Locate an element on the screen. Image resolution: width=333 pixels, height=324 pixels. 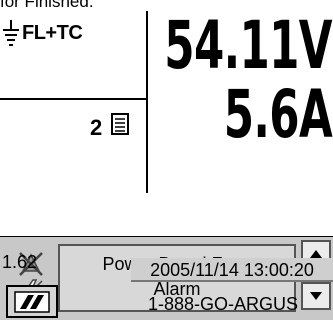
truncated-header-text: for Finished. is located at coordinates (47, 5).